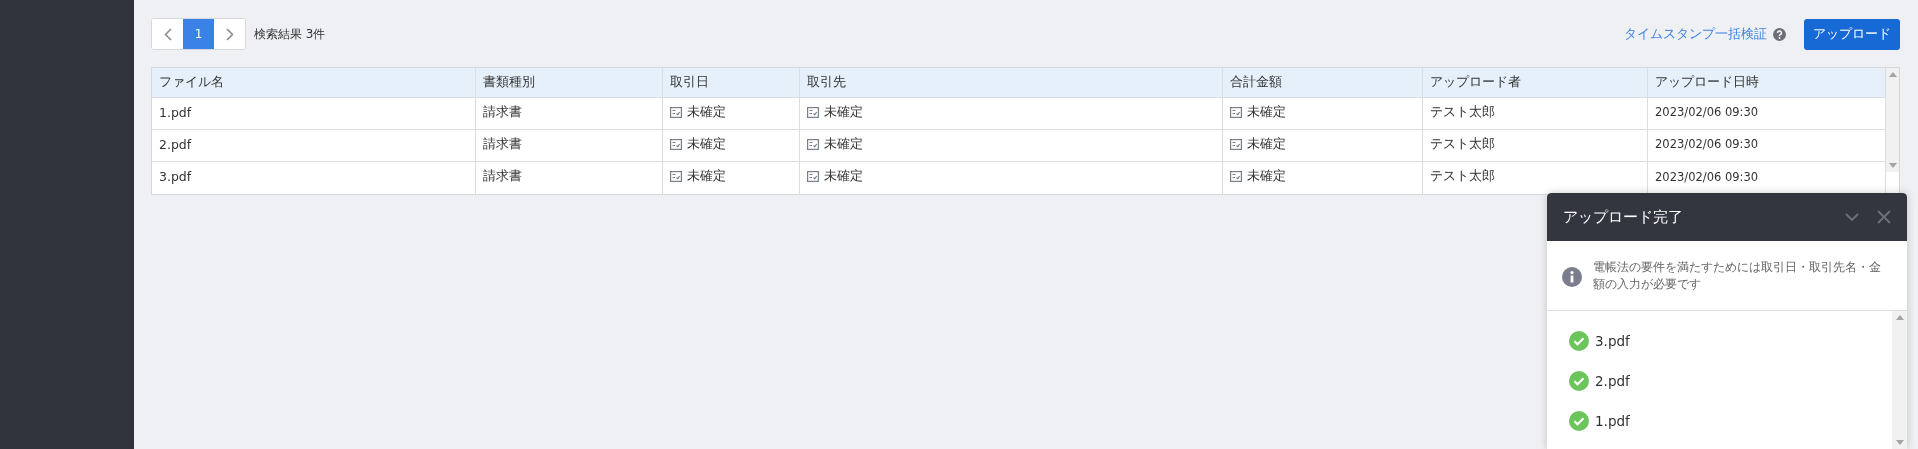 This screenshot has height=449, width=1918. I want to click on result-count: 検索結果 3件, so click(290, 34).